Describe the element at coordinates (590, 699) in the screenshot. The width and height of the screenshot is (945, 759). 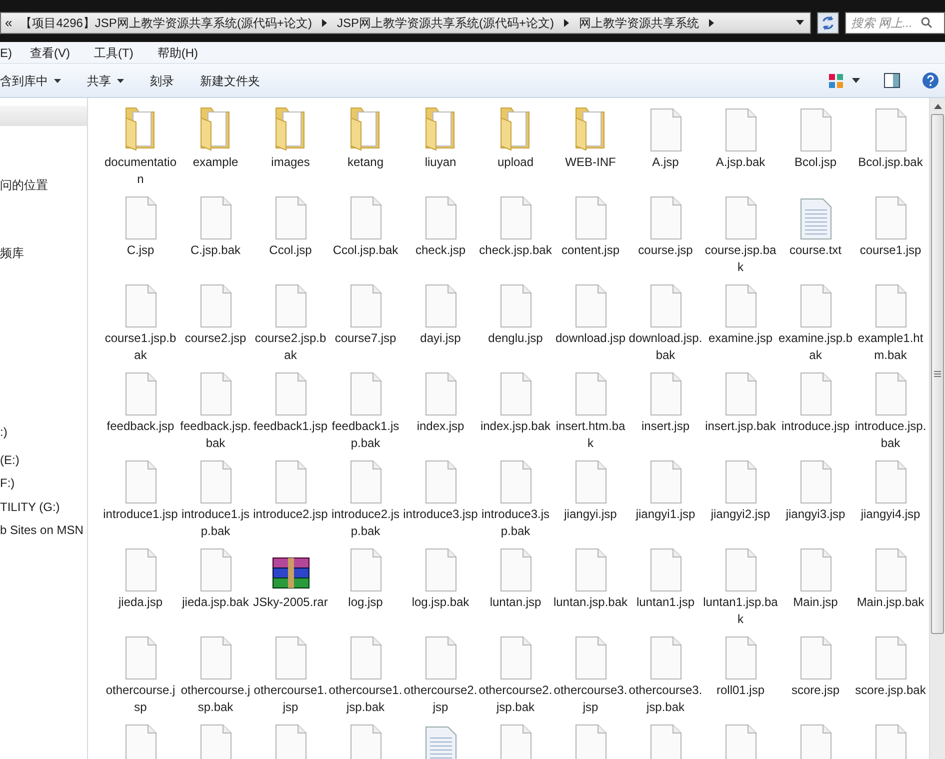
I see `file-name: othercourse3.jsp` at that location.